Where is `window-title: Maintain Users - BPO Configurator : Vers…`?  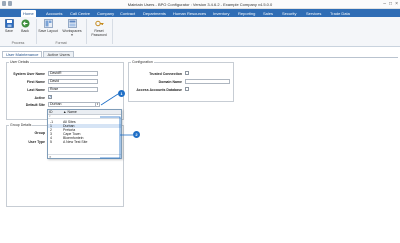
window-title: Maintain Users - BPO Configurator : Vers… is located at coordinates (200, 4).